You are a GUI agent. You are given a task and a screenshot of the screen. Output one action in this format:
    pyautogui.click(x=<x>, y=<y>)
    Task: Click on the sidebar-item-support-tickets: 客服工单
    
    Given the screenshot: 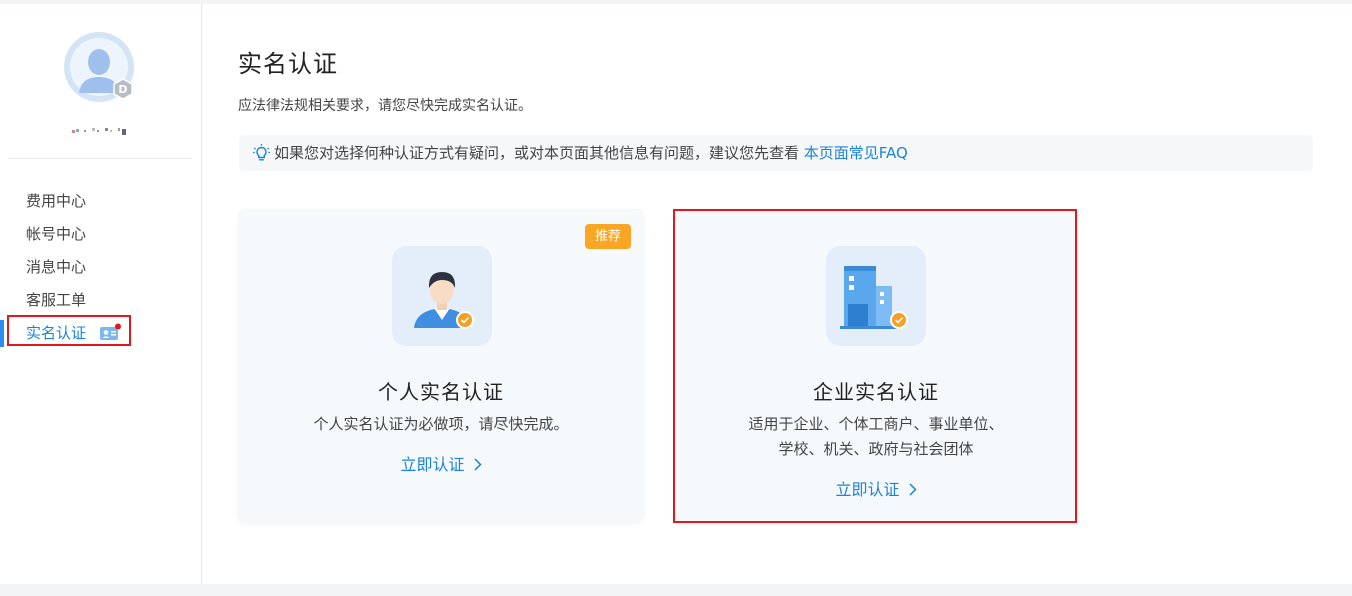 What is the action you would take?
    pyautogui.click(x=100, y=300)
    